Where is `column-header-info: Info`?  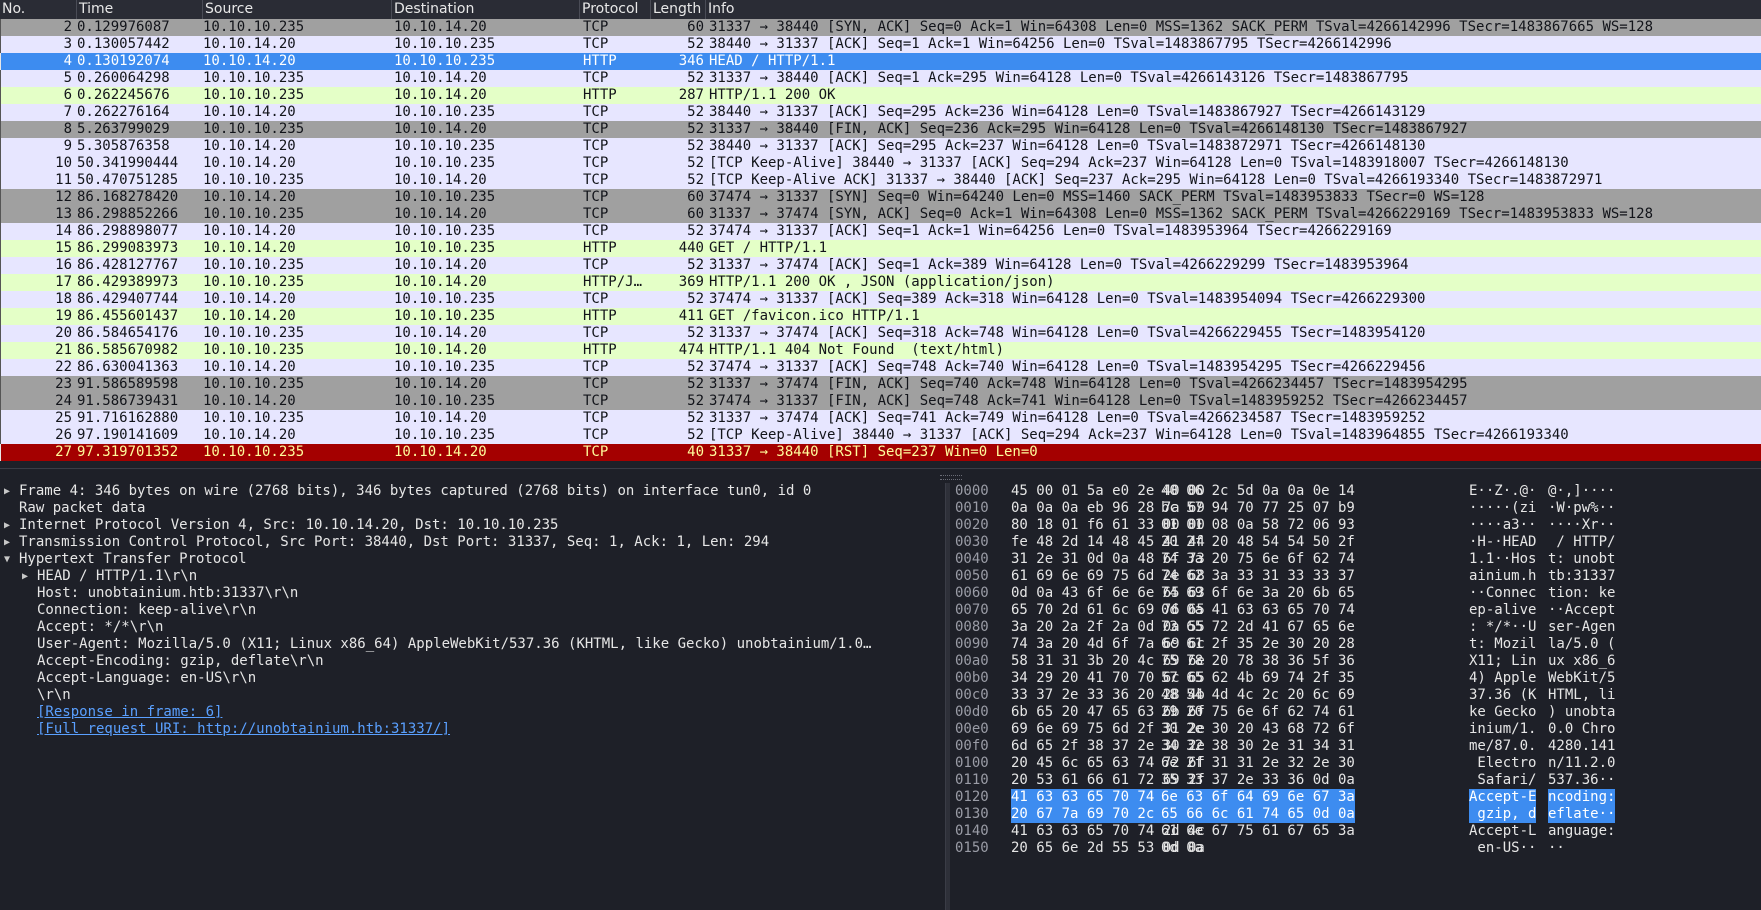 column-header-info: Info is located at coordinates (1233, 9).